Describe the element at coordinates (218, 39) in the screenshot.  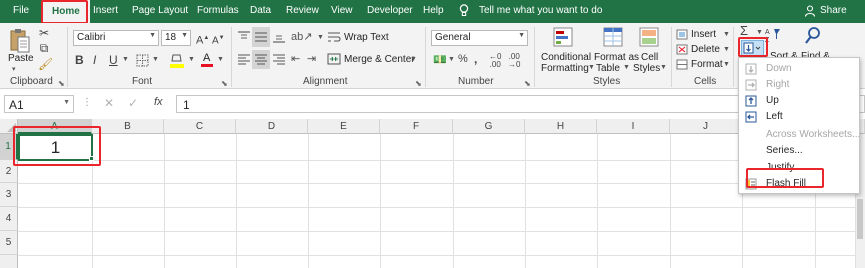
I see `decrease-font-icon: A▼` at that location.